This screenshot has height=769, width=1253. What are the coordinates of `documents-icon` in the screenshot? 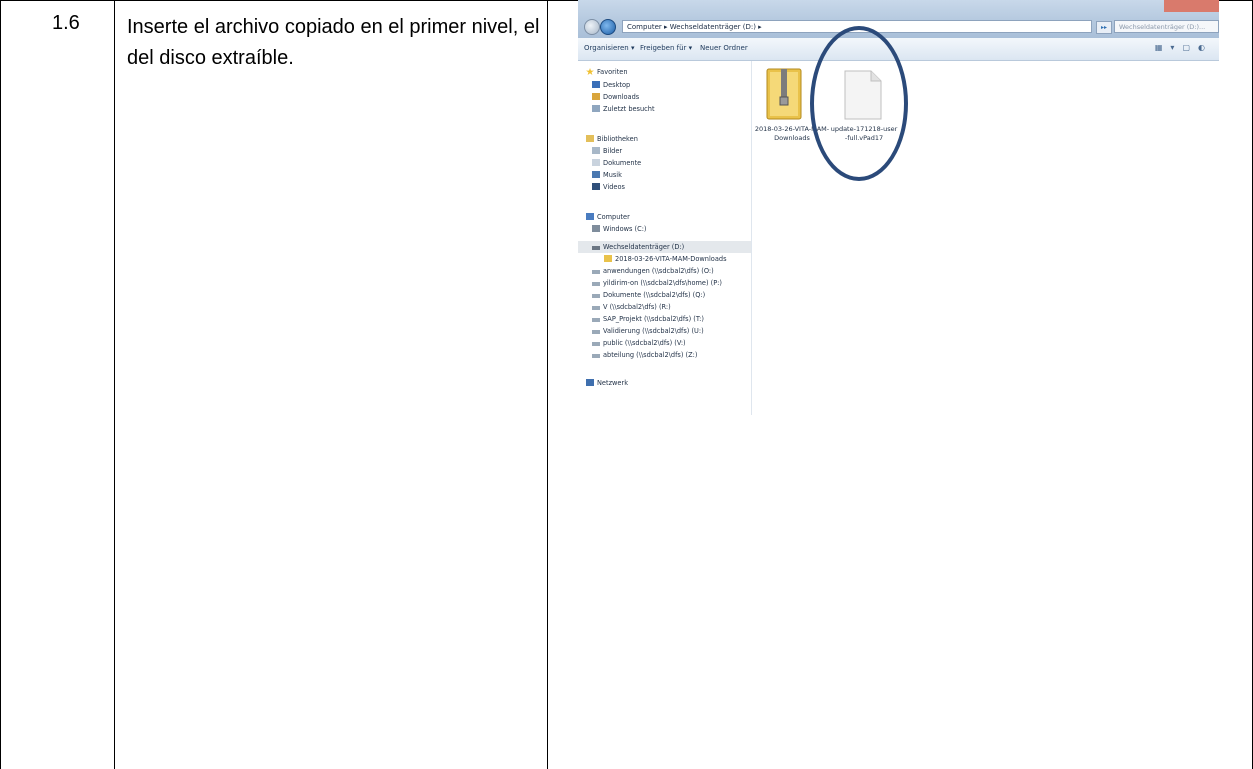 It's located at (596, 162).